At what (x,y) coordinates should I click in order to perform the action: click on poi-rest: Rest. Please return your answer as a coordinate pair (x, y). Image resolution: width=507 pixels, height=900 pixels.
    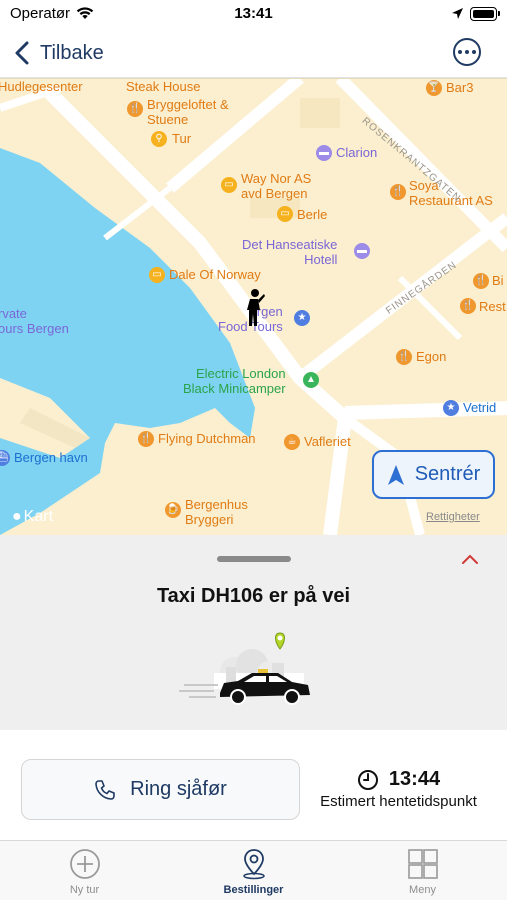
    Looking at the image, I should click on (492, 306).